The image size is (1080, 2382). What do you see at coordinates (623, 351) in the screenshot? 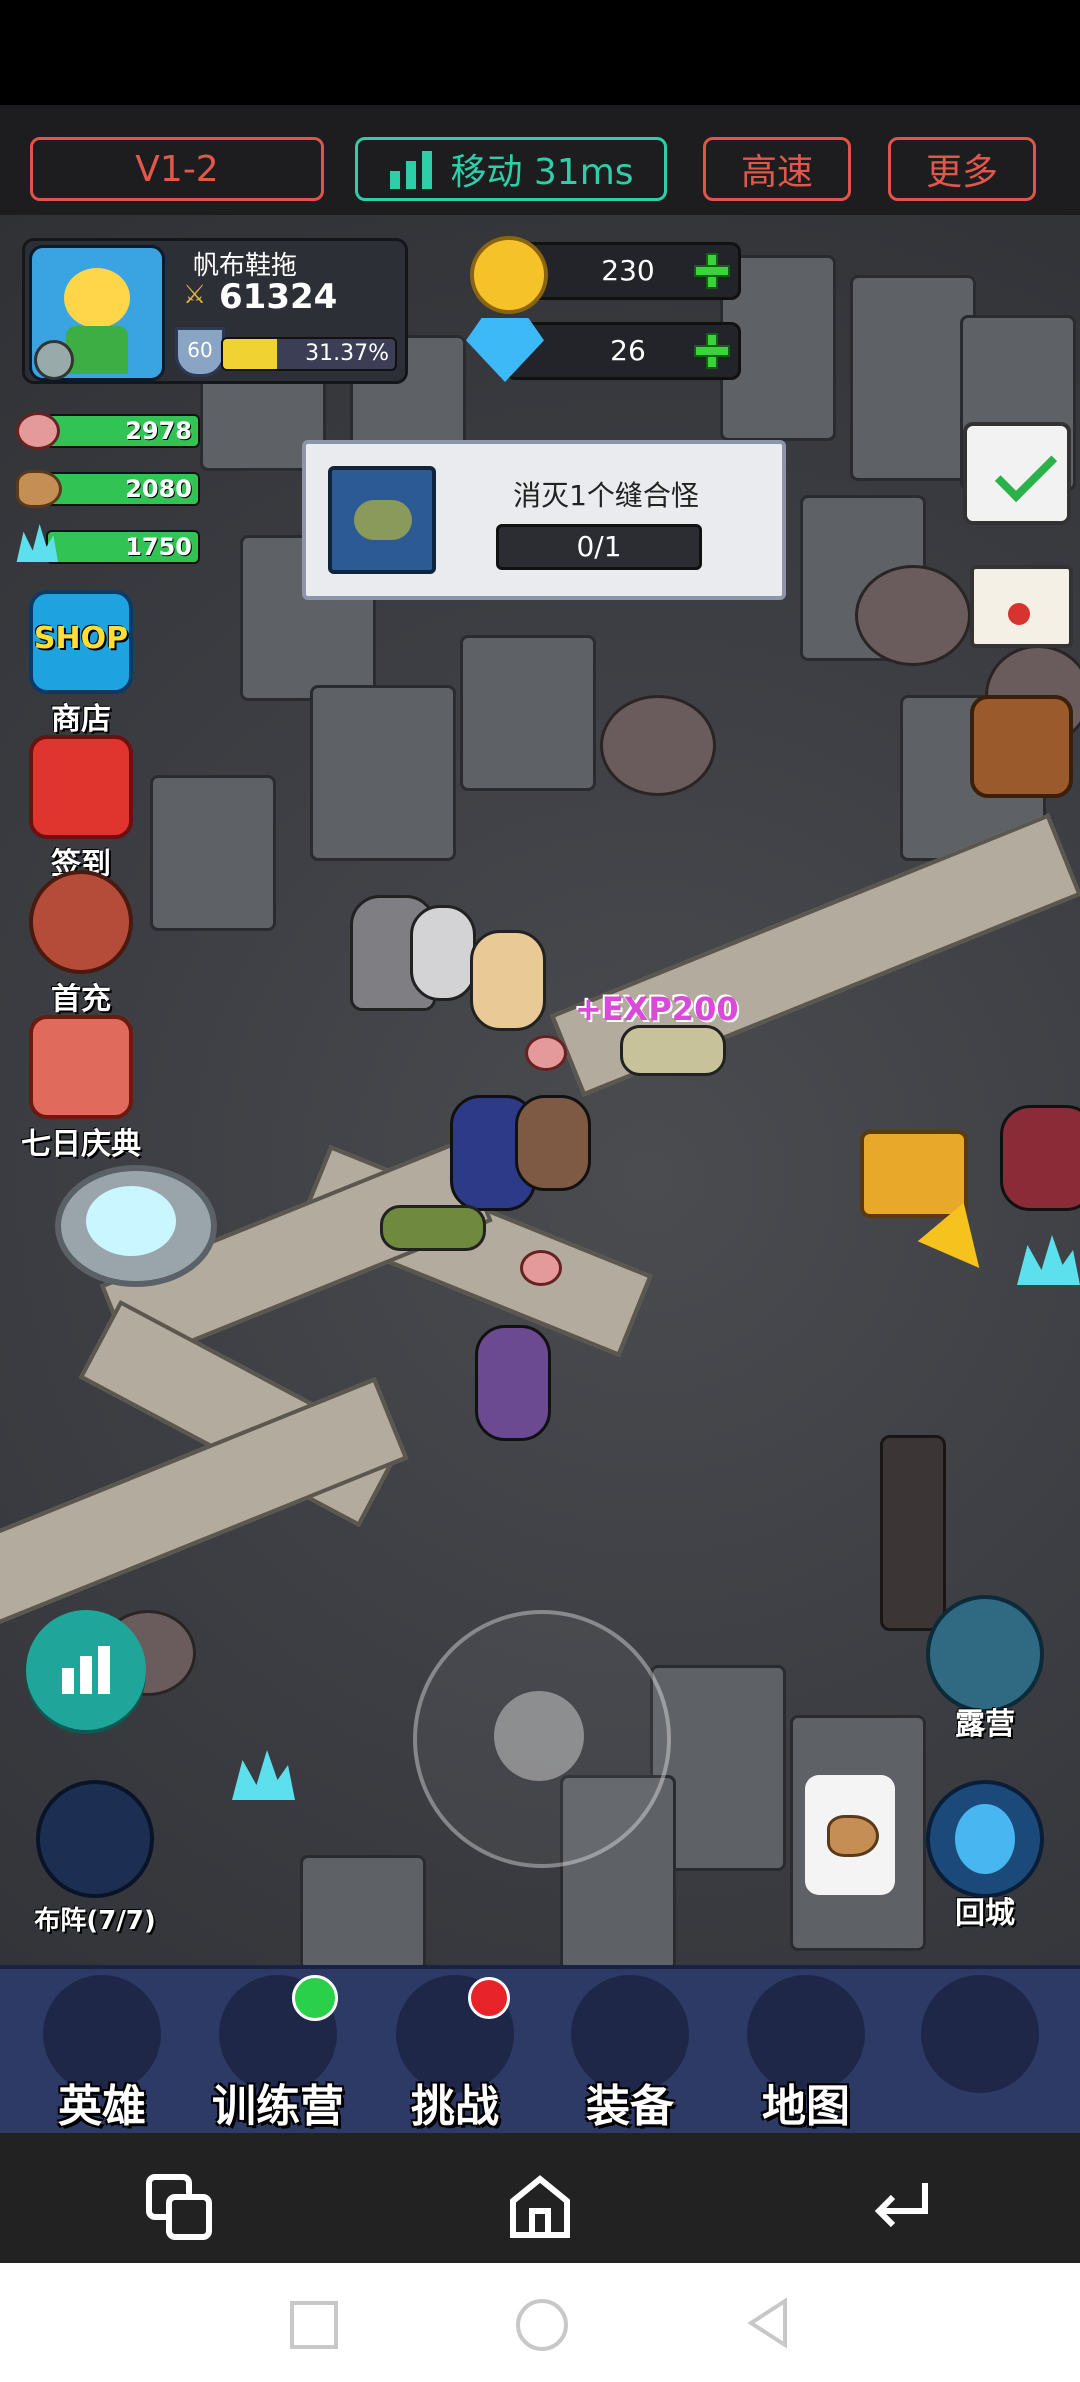
I see `diamond-counter: 26` at bounding box center [623, 351].